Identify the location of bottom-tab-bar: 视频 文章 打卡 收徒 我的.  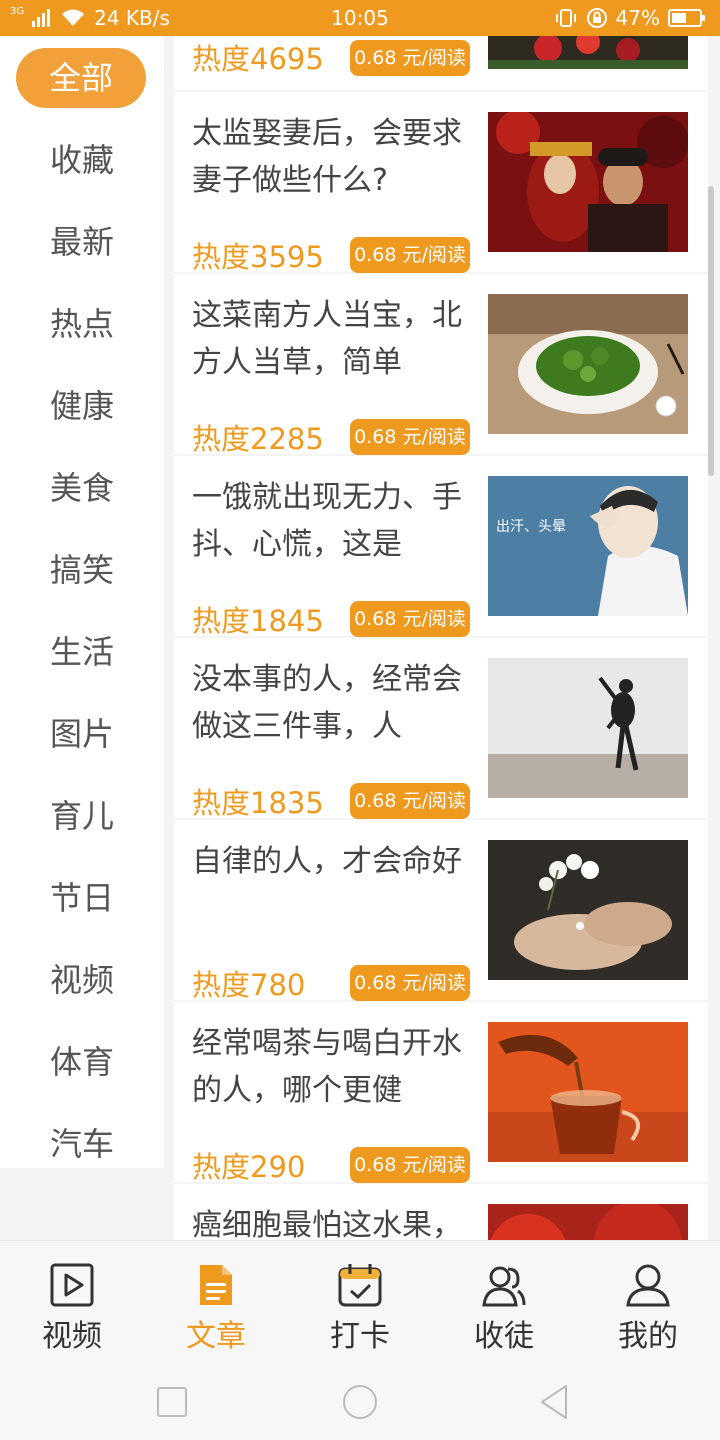
(360, 1300).